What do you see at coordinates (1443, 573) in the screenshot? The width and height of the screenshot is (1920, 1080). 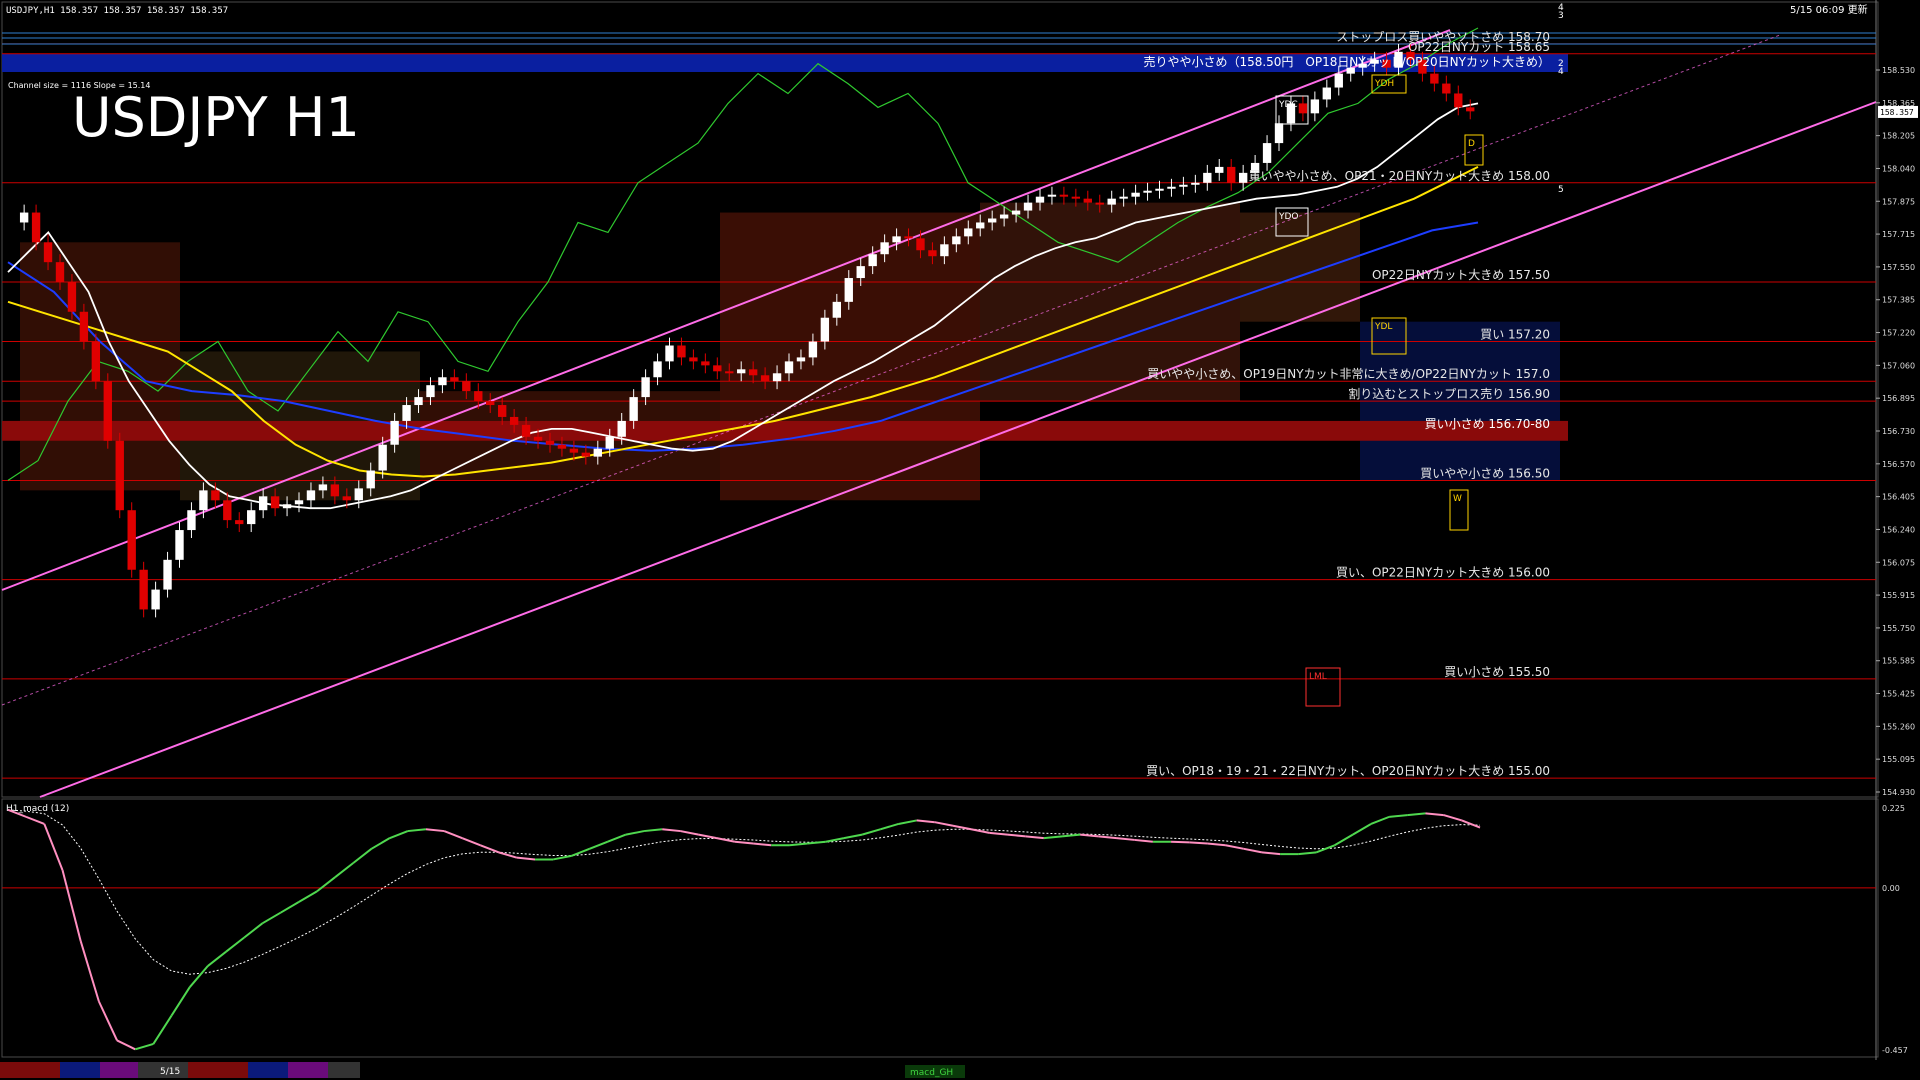 I see `level-label: 買い、OP22日NYカット大きめ 156.00` at bounding box center [1443, 573].